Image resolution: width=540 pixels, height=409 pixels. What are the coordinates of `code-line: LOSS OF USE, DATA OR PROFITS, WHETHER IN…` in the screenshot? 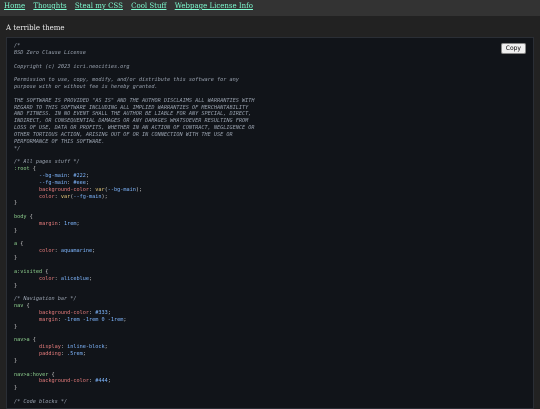 It's located at (270, 128).